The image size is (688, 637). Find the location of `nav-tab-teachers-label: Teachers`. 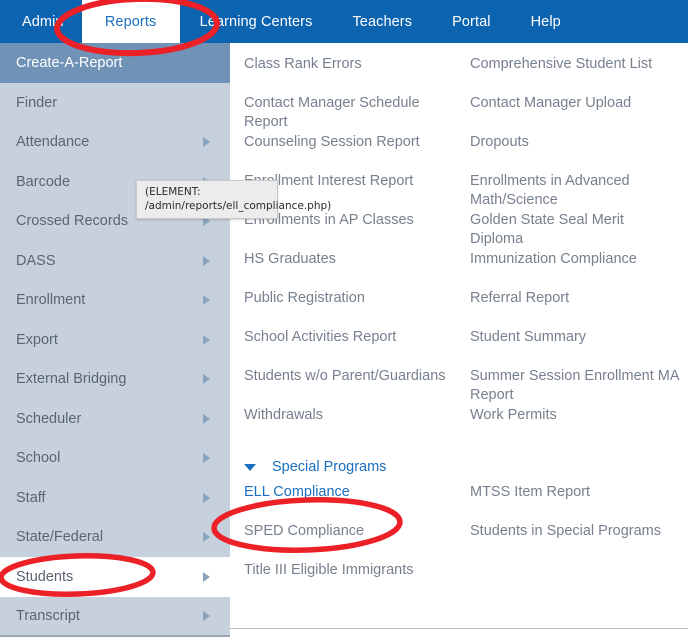

nav-tab-teachers-label: Teachers is located at coordinates (382, 21).